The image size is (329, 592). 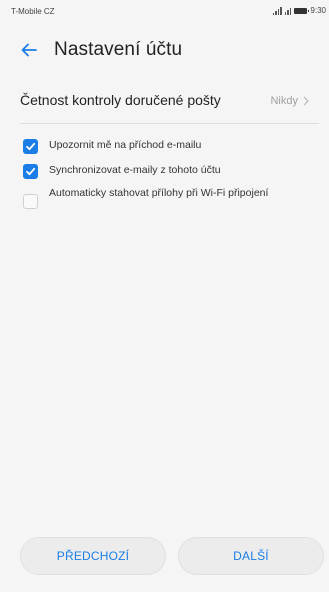 What do you see at coordinates (30, 201) in the screenshot?
I see `auto-download-checkbox` at bounding box center [30, 201].